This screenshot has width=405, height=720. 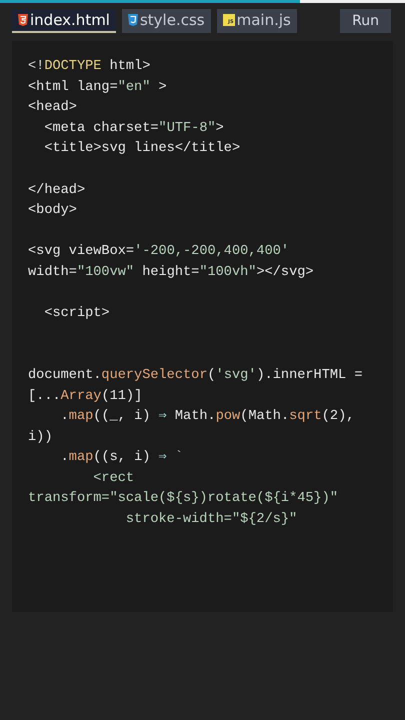 What do you see at coordinates (52, 211) in the screenshot?
I see `code-line: <body>` at bounding box center [52, 211].